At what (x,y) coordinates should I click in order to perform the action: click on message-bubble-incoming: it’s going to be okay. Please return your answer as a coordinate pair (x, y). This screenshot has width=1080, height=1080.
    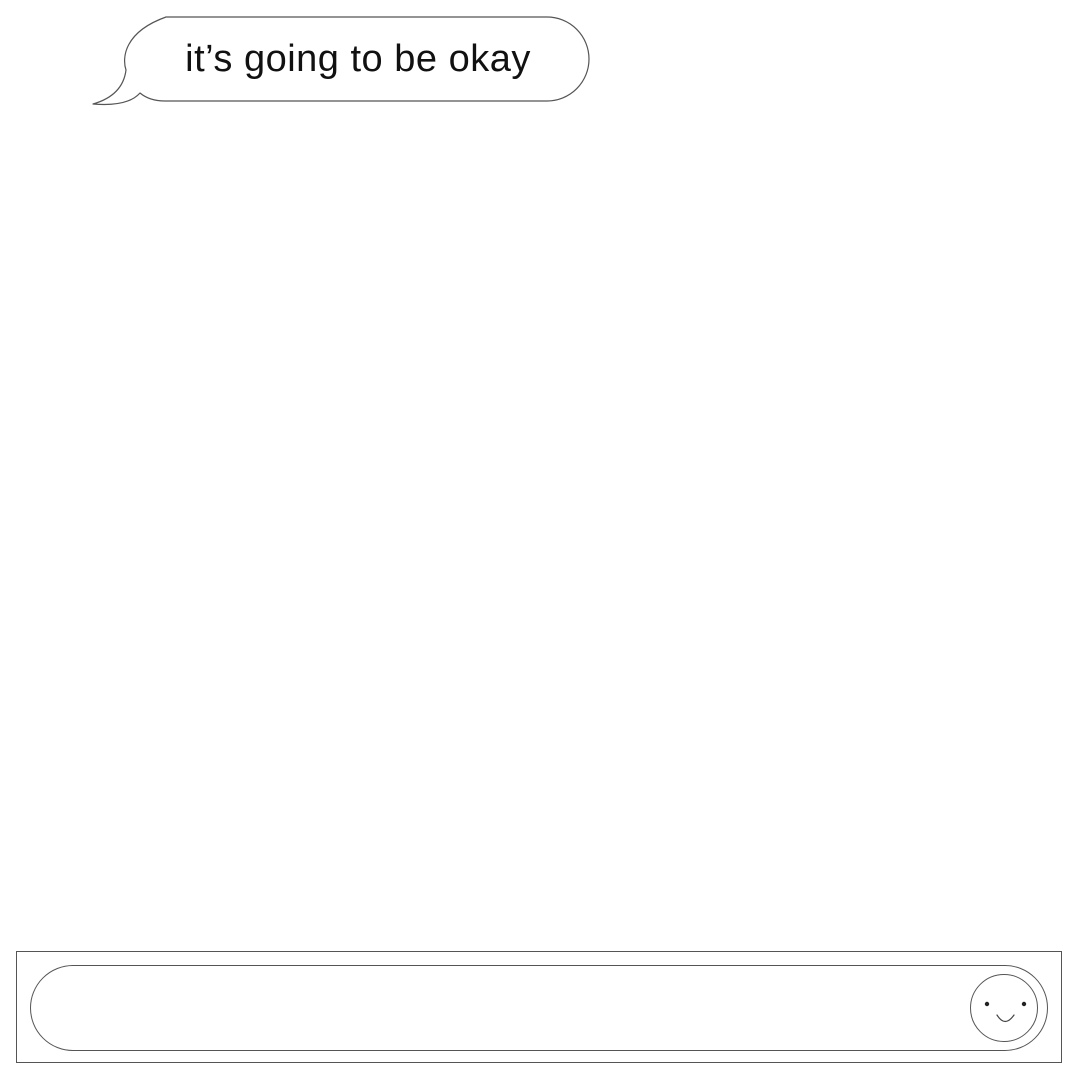
    Looking at the image, I should click on (343, 62).